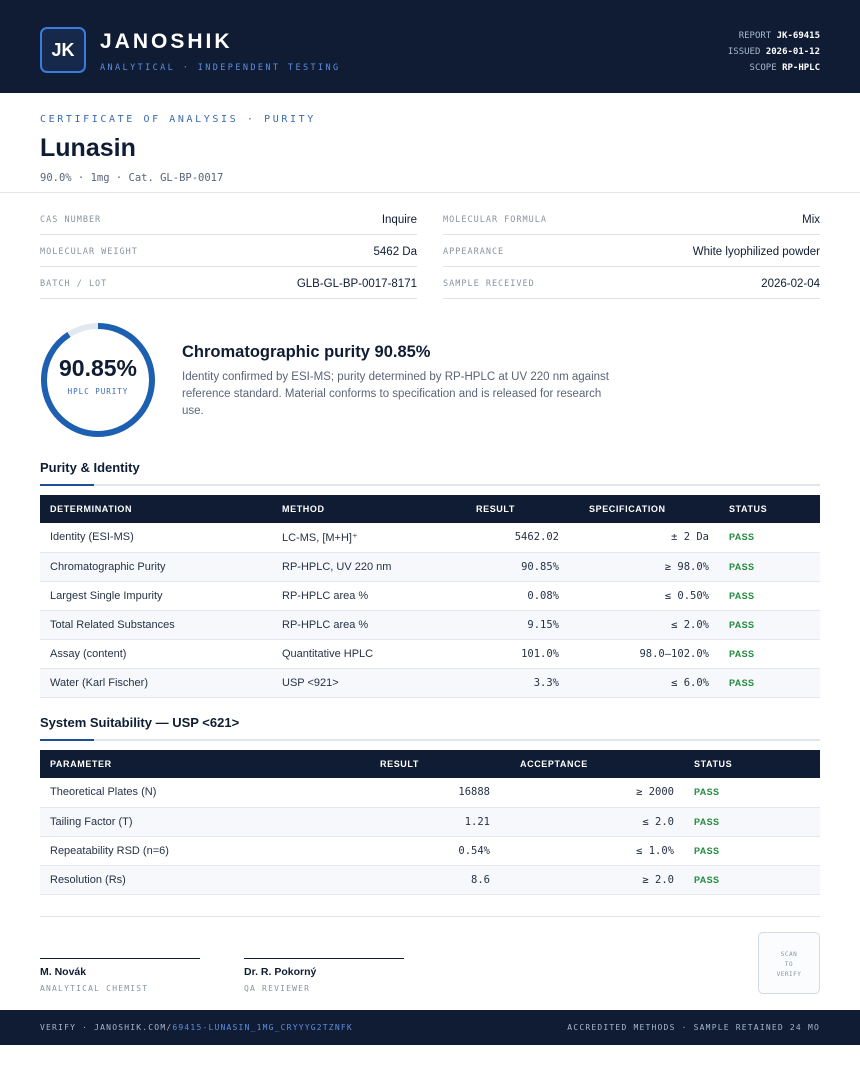 The width and height of the screenshot is (860, 1073). I want to click on cell-parameter: Tailing Factor (T), so click(195, 822).